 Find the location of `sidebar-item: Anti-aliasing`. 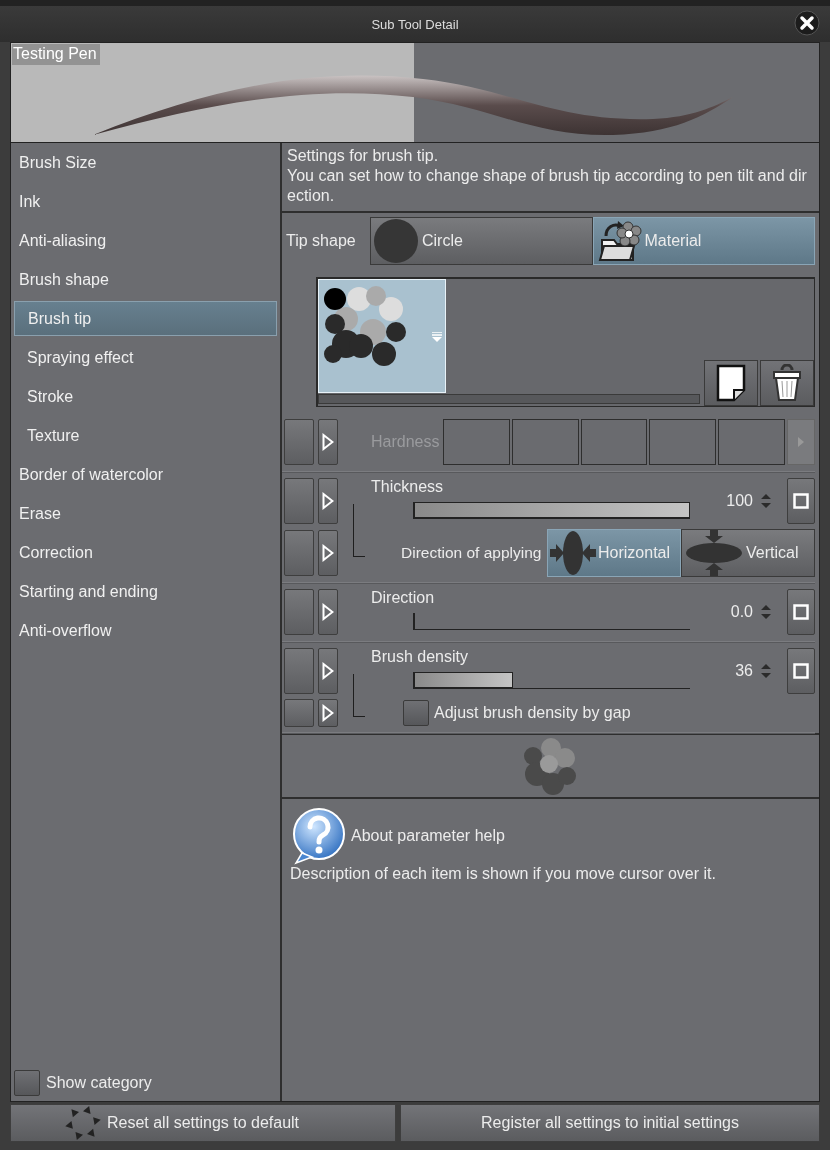

sidebar-item: Anti-aliasing is located at coordinates (144, 240).